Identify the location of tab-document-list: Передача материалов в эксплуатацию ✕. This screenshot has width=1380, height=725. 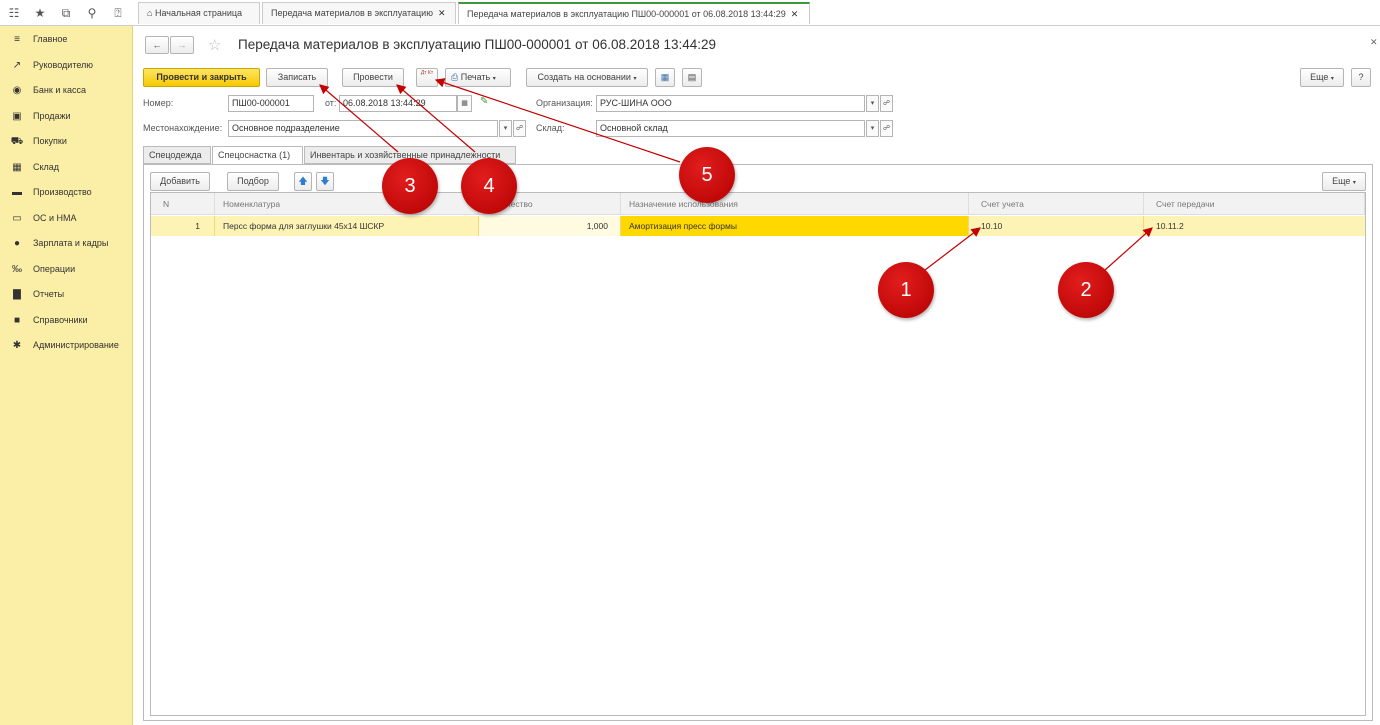
(359, 13).